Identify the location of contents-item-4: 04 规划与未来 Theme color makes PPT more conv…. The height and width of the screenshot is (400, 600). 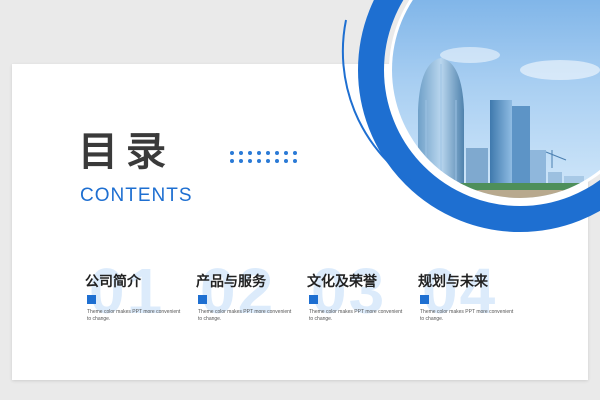
(474, 295).